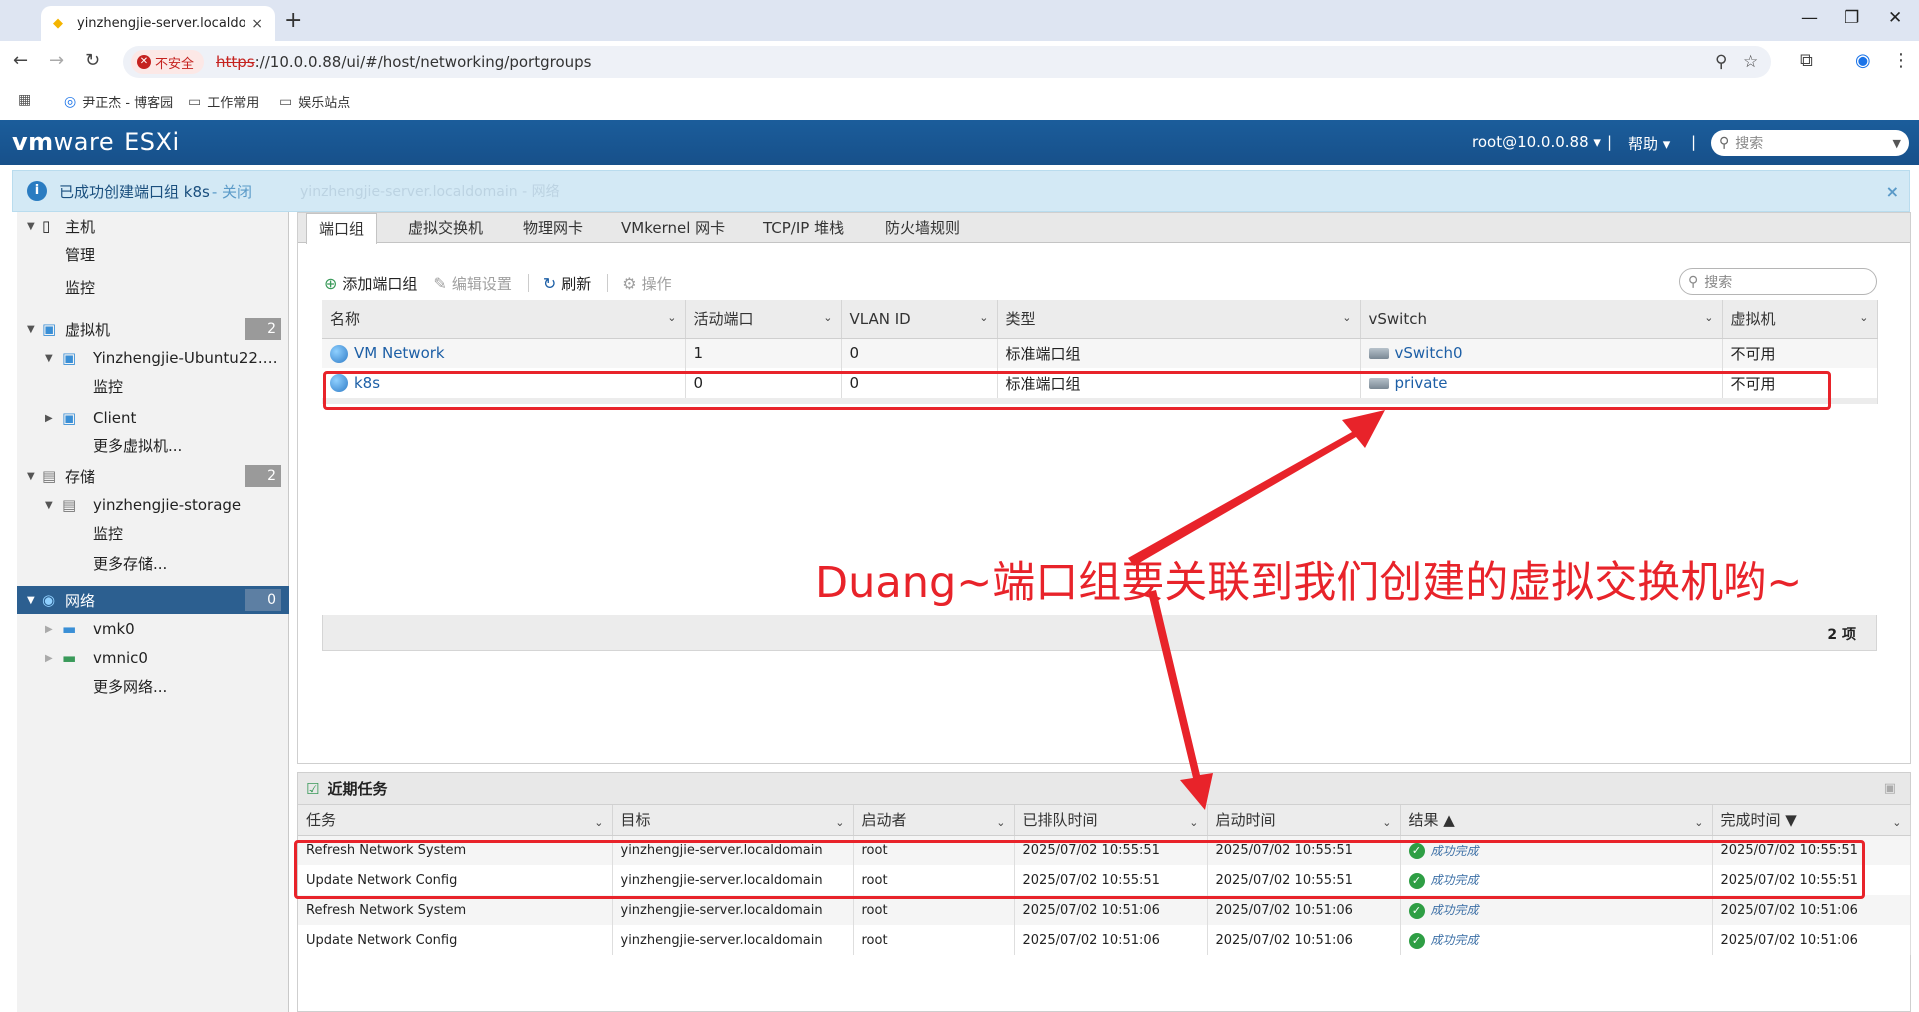 The image size is (1919, 1012). What do you see at coordinates (504, 353) in the screenshot?
I see `portgroup-name: VM Network` at bounding box center [504, 353].